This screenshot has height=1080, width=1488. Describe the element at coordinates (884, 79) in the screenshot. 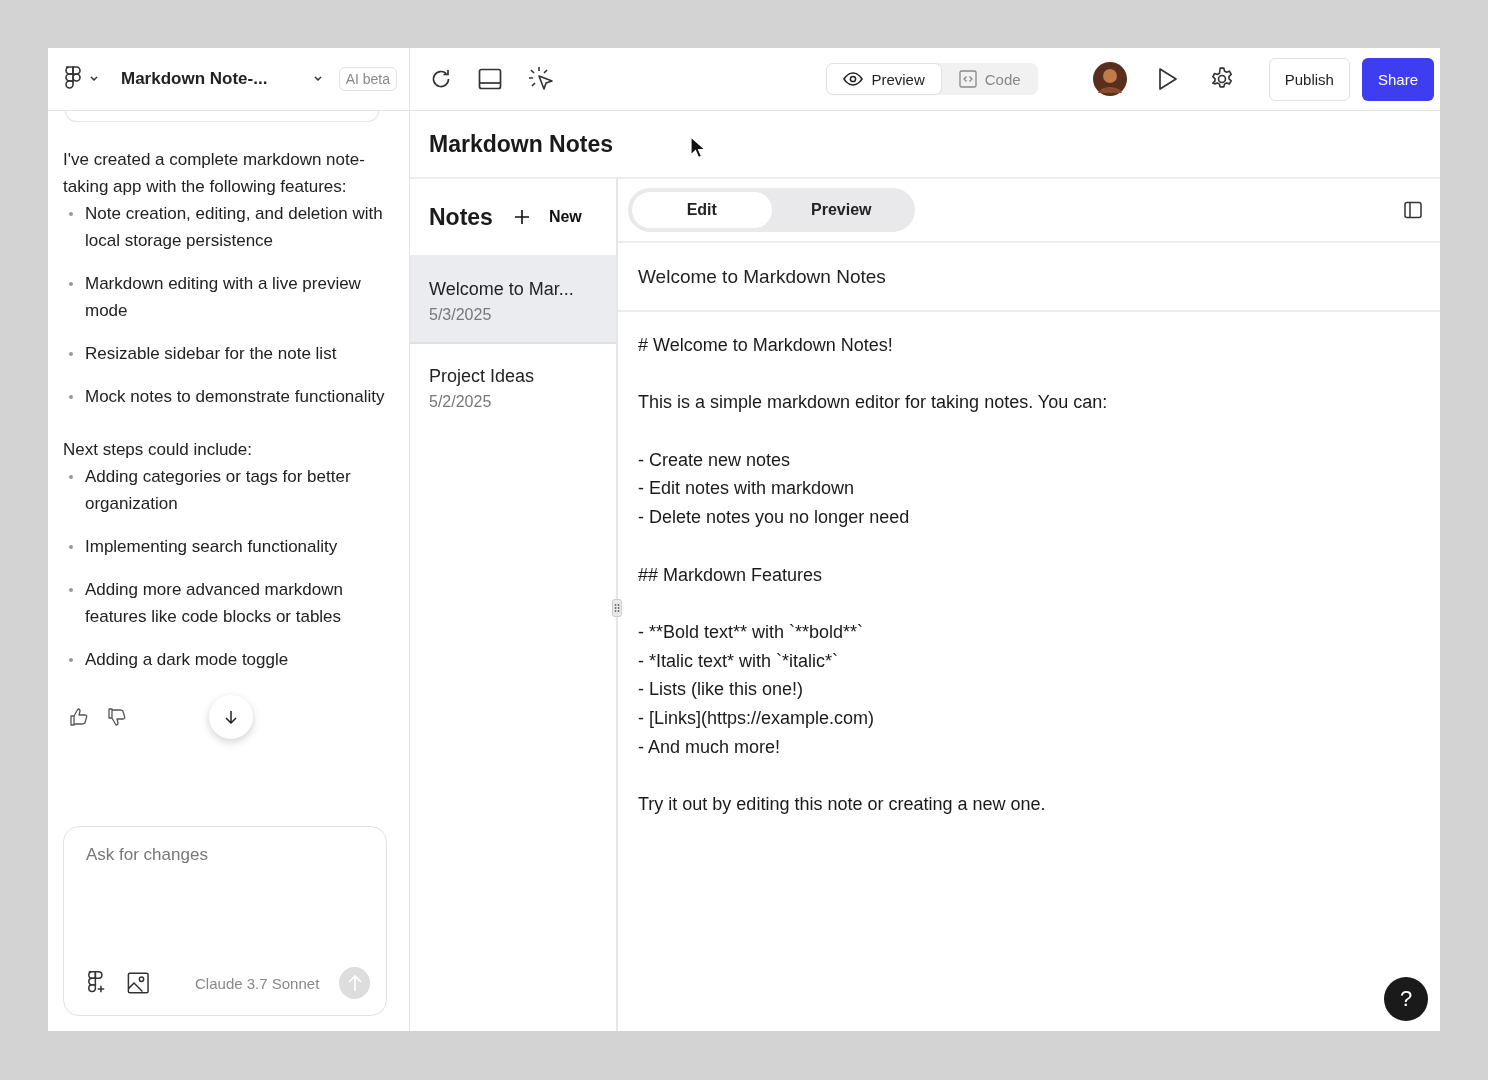

I see `view-toggle-tab: Preview` at that location.